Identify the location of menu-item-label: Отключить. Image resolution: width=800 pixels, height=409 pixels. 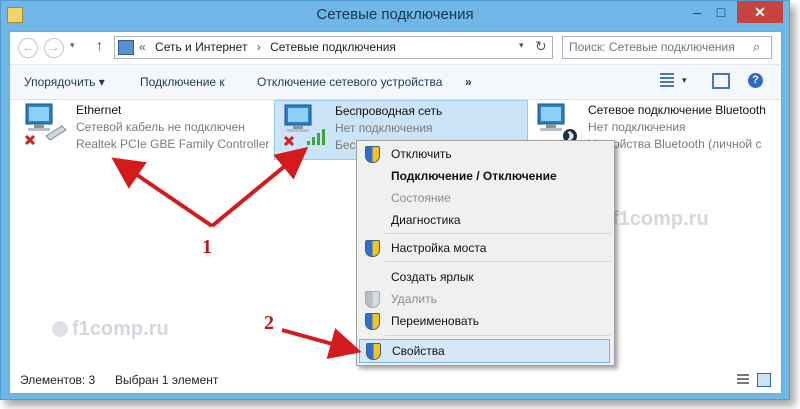
(421, 154).